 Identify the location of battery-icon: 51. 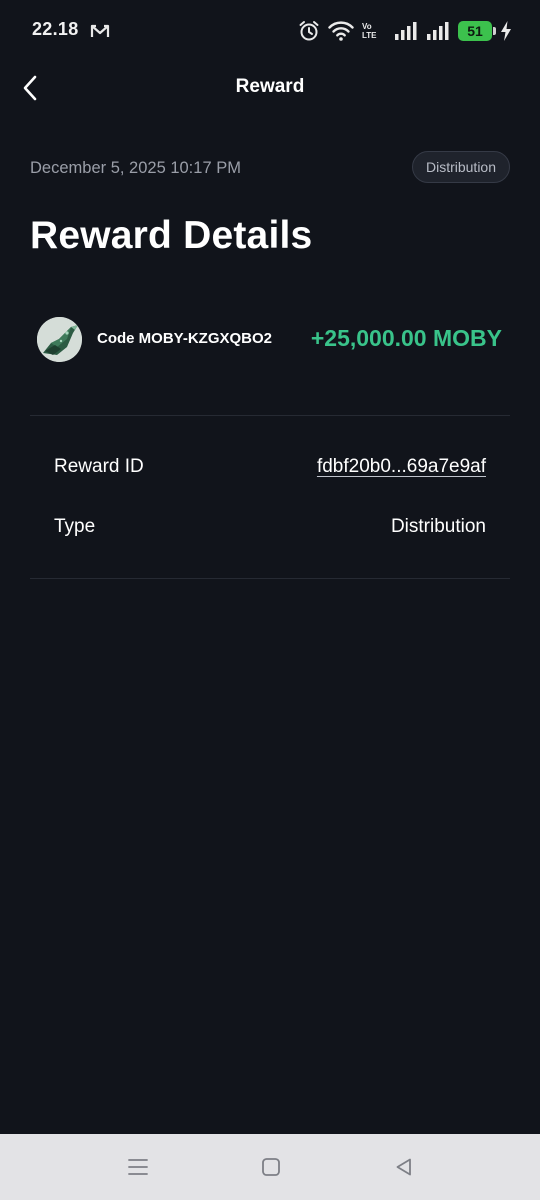
(477, 31).